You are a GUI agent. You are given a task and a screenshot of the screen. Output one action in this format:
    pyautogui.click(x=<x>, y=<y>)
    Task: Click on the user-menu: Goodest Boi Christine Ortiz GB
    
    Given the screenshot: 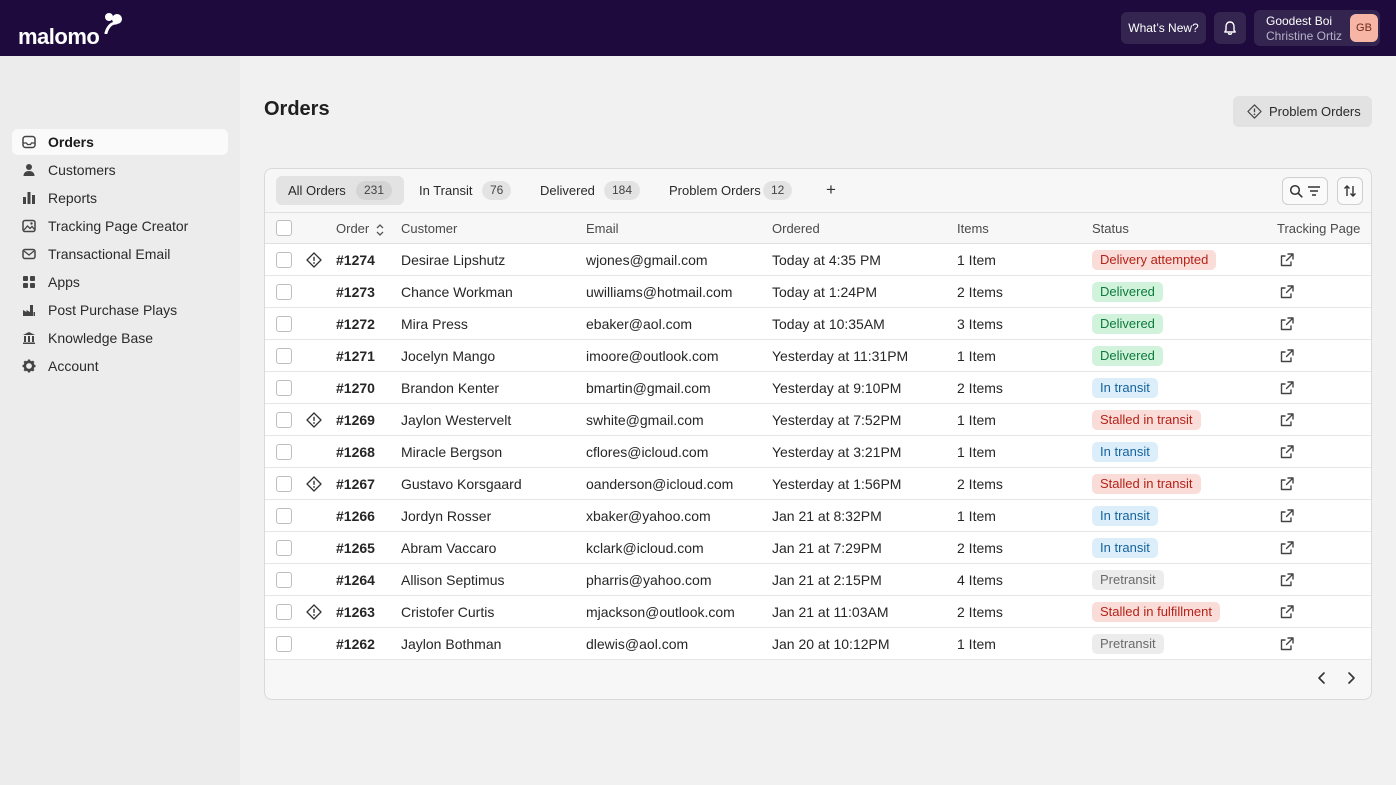 What is the action you would take?
    pyautogui.click(x=1317, y=28)
    